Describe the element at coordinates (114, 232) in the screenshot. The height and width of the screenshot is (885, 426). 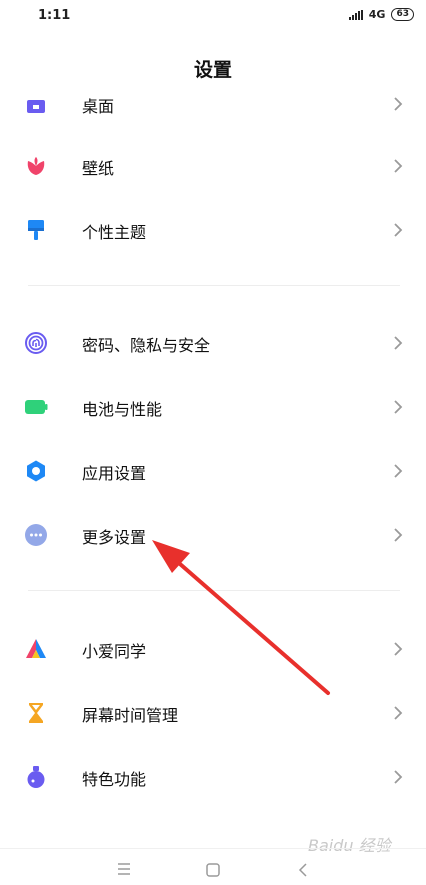
I see `row-label: 个性主题` at that location.